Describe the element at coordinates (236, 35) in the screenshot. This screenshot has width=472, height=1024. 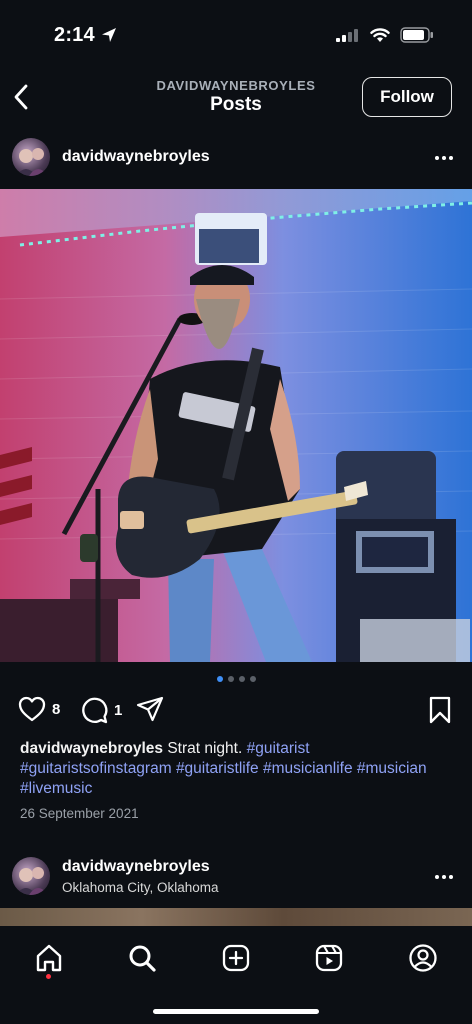
I see `status-bar: 2:14` at that location.